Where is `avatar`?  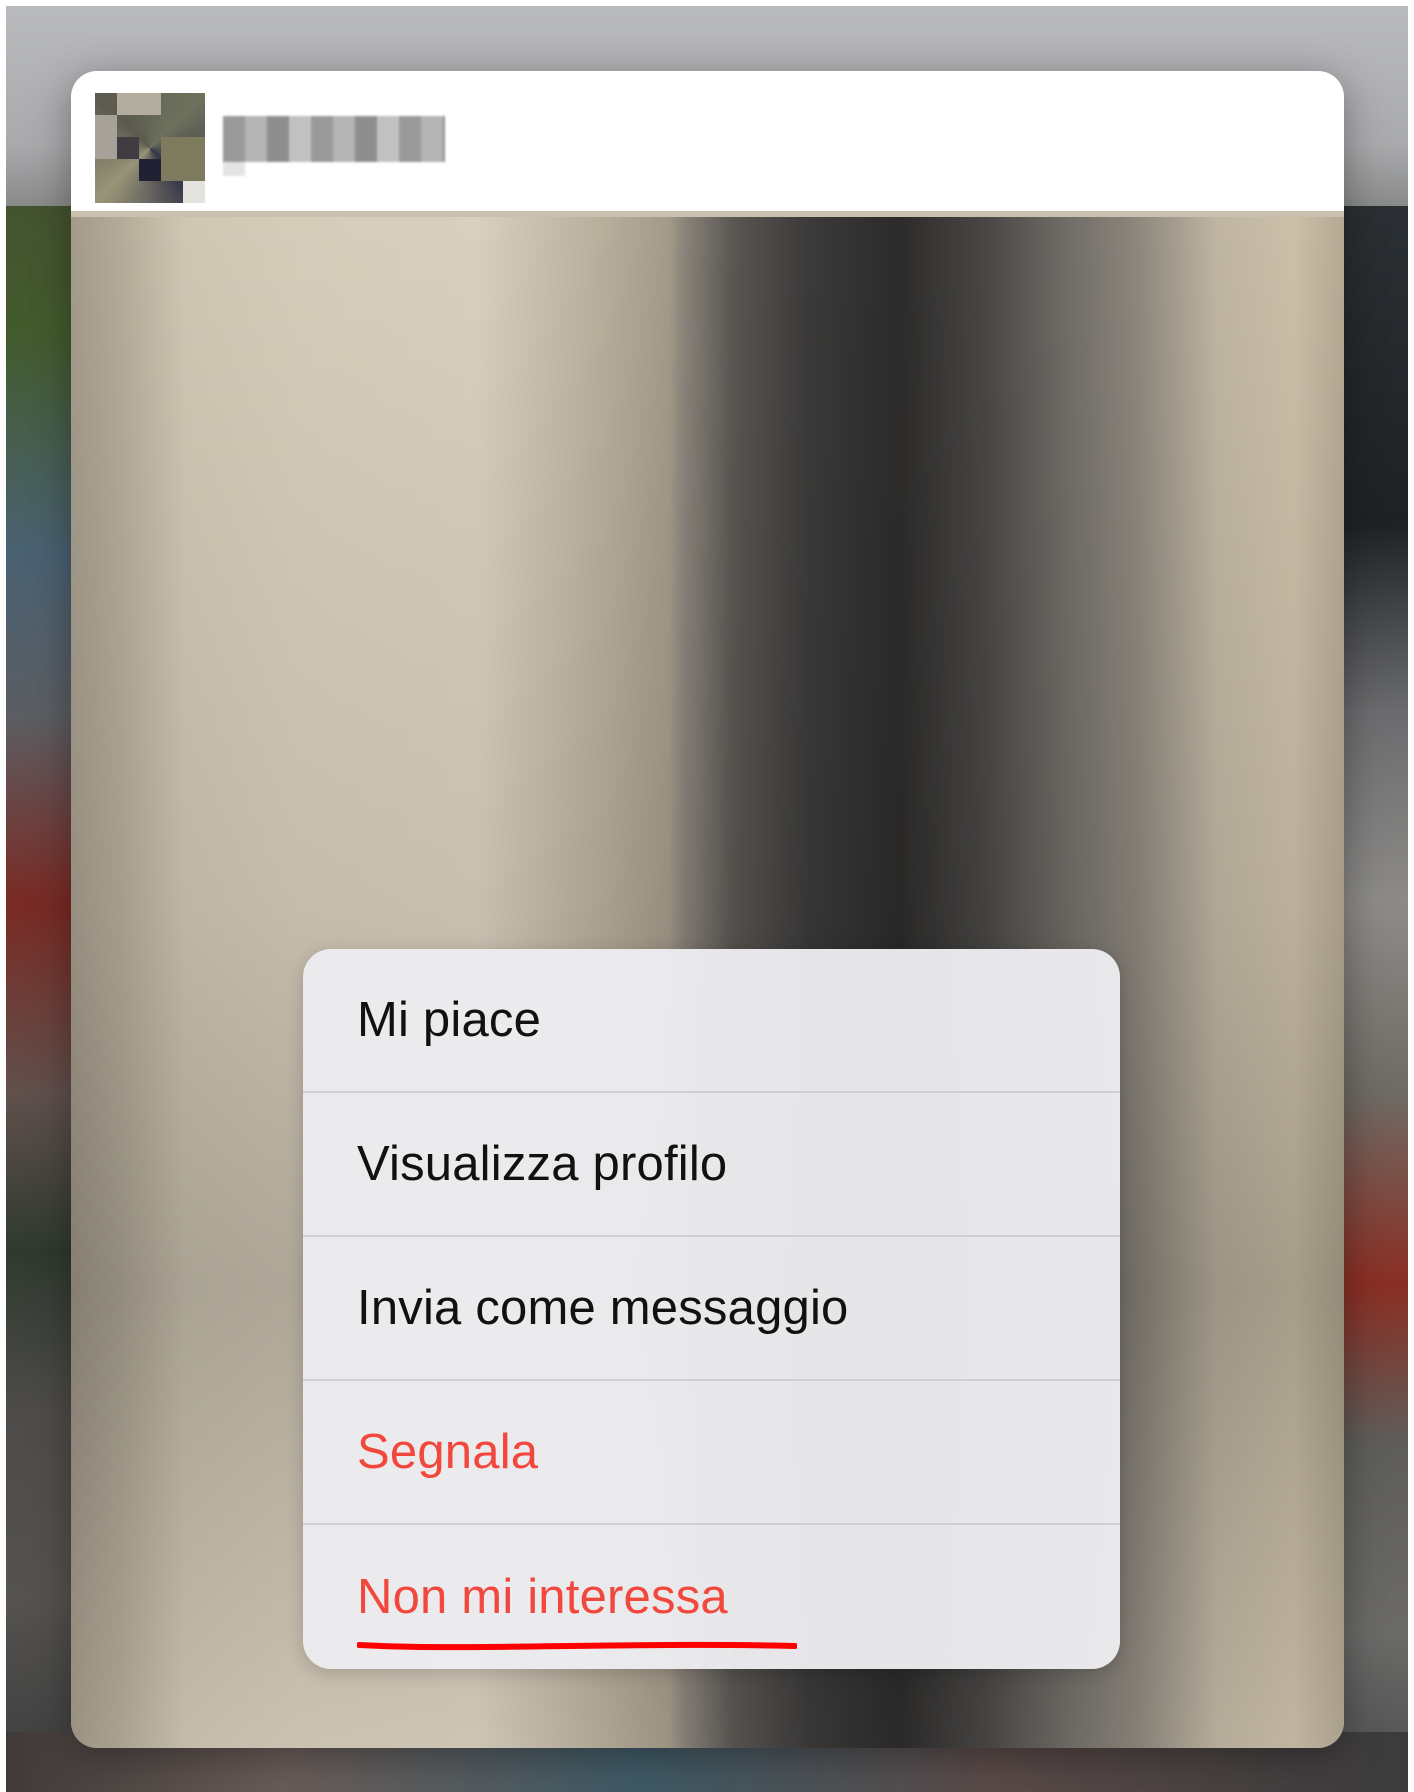 avatar is located at coordinates (150, 148).